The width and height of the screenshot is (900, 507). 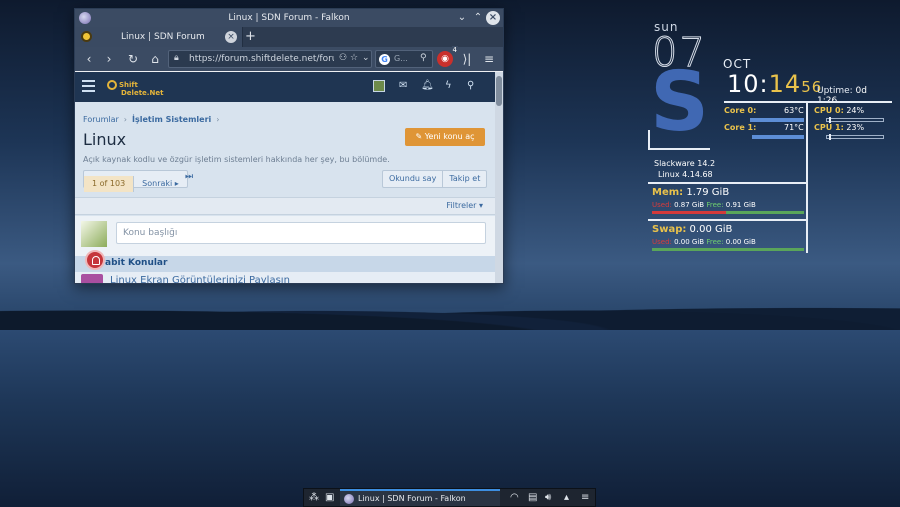 I want to click on mark-read-button: Okundu say, so click(x=412, y=179).